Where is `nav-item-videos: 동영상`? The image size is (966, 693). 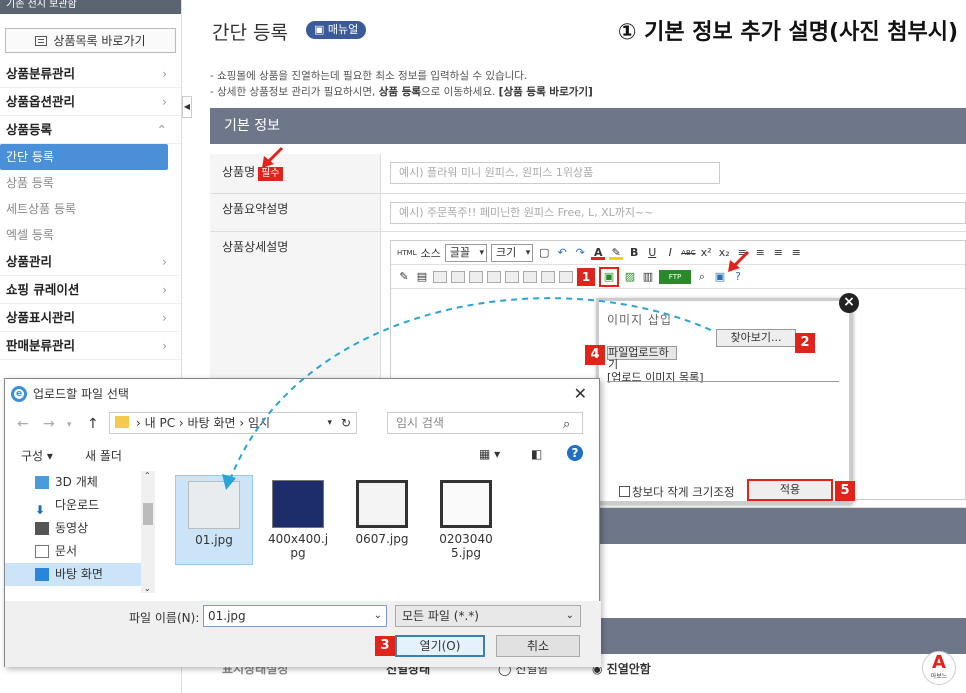 nav-item-videos: 동영상 is located at coordinates (79, 528).